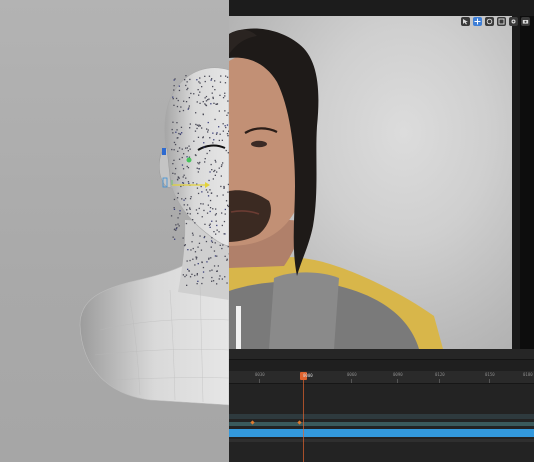  I want to click on camera-icon, so click(525, 21).